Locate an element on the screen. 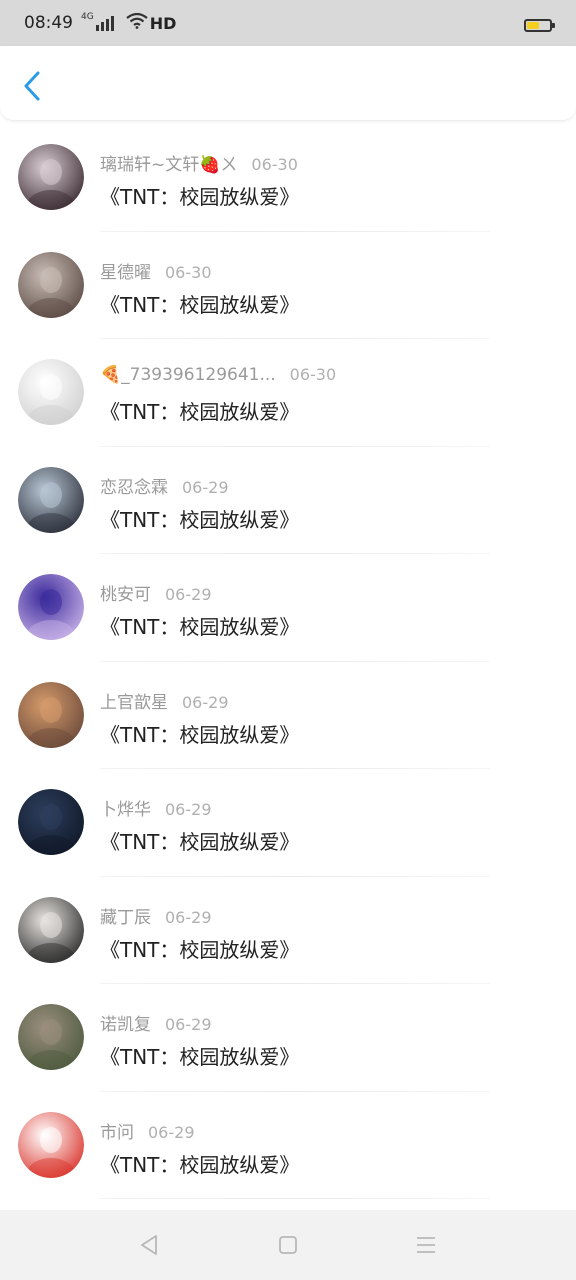  user-name: 市问 is located at coordinates (117, 1133).